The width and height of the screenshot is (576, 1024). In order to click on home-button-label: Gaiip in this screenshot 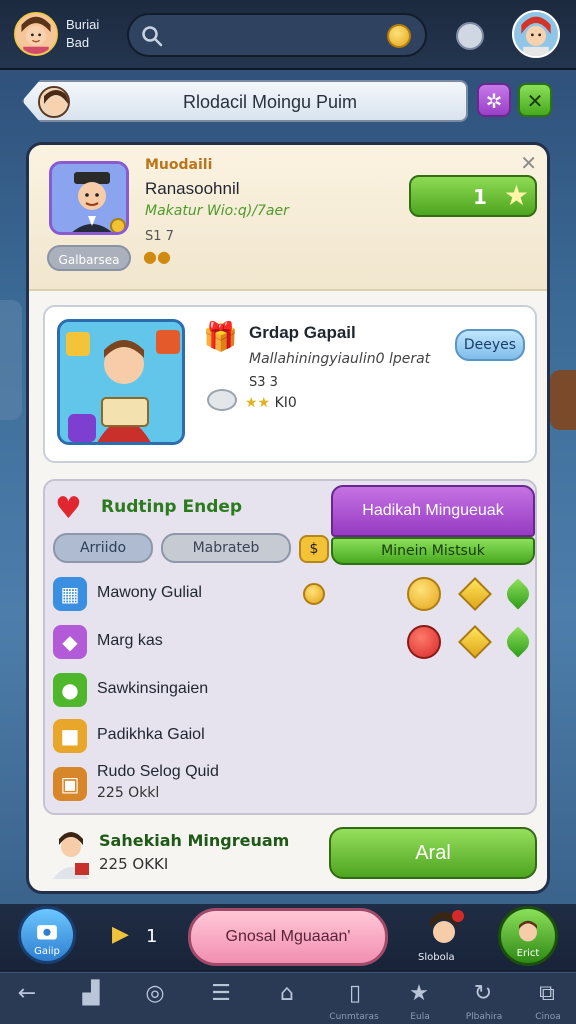, I will do `click(47, 951)`.